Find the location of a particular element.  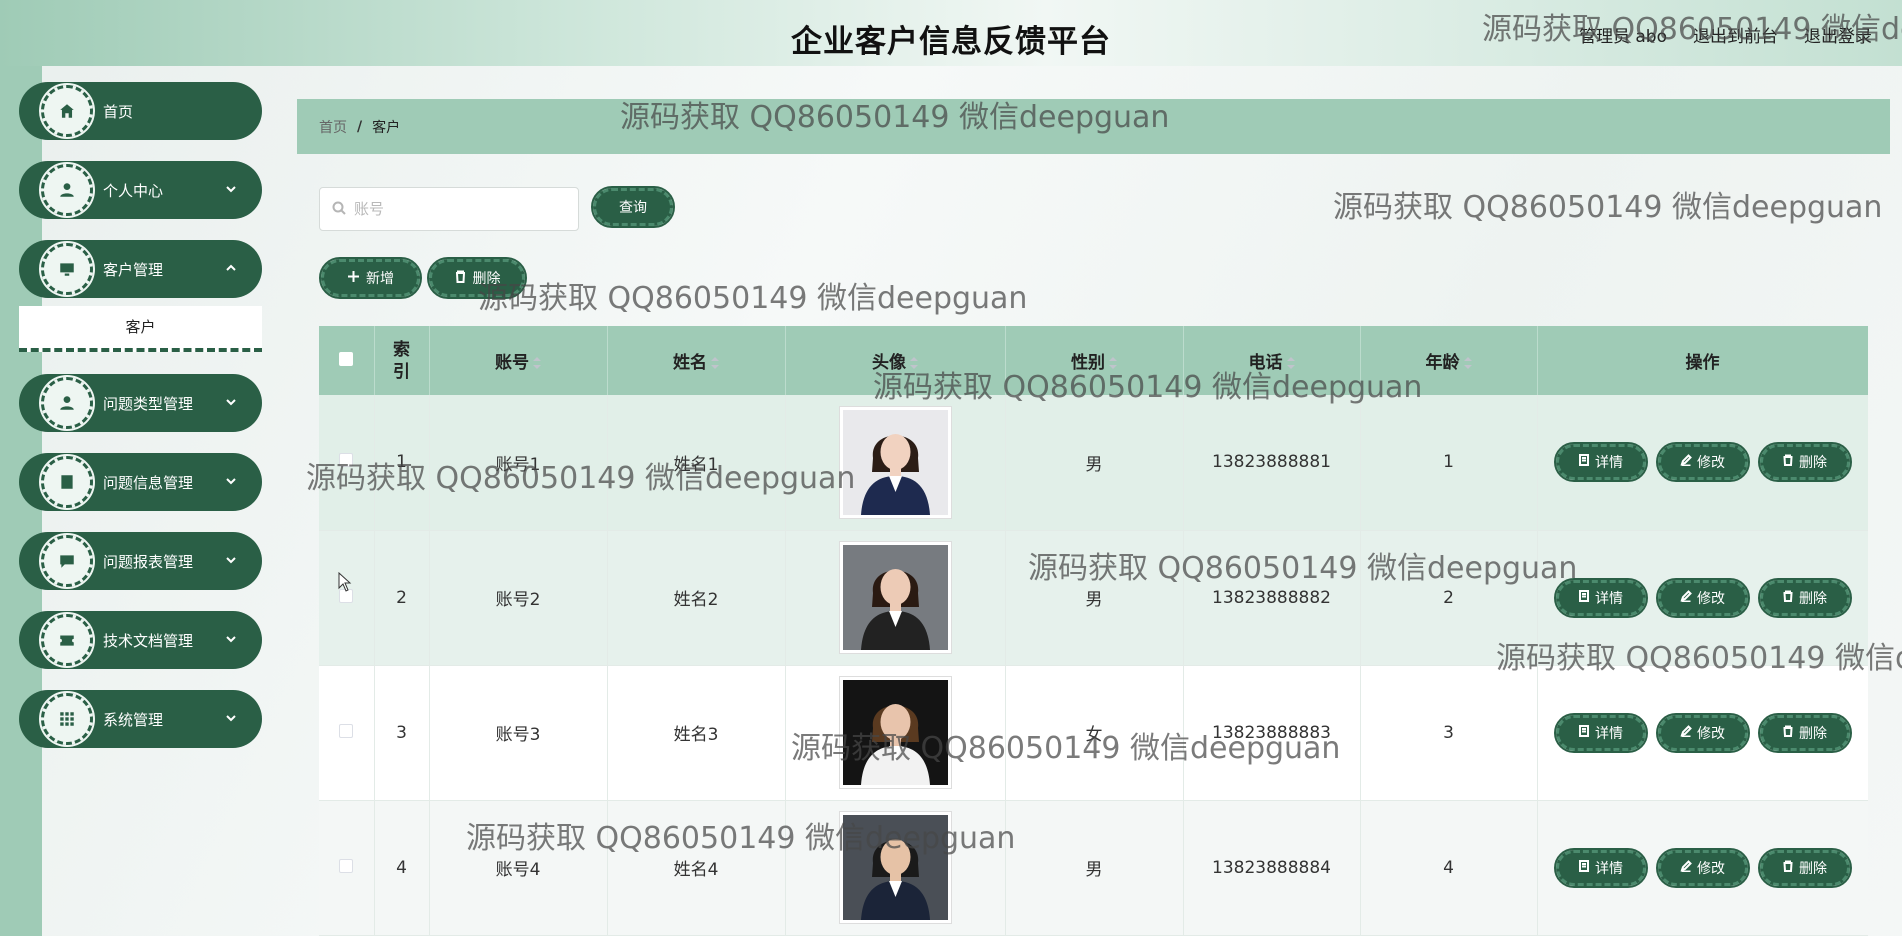

edit-button-label: 修改 is located at coordinates (1711, 733).